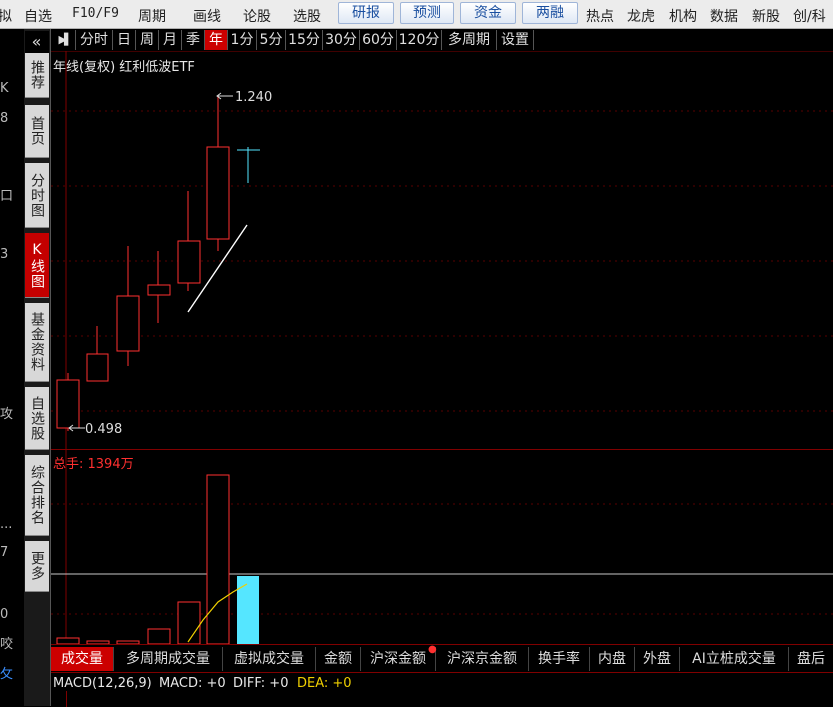  I want to click on sidebar-item-fund-info: 基金资料, so click(37, 342).